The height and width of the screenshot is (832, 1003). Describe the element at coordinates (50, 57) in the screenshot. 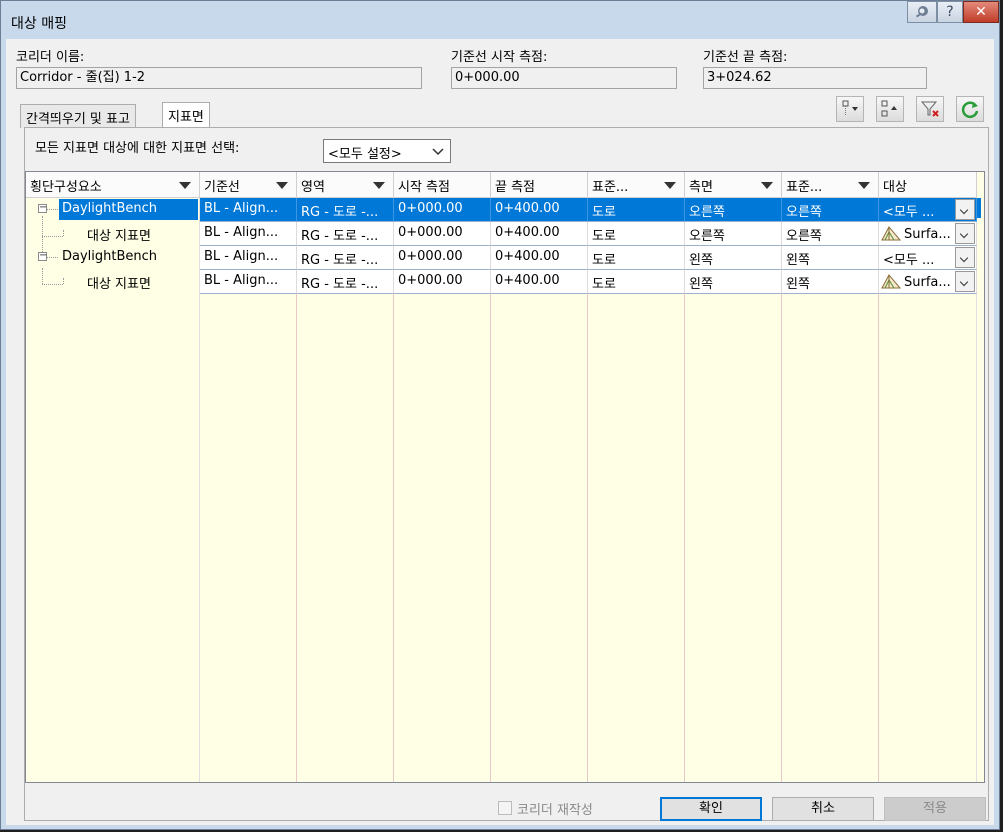

I see `corridor-name-label: 코리더 이름:` at that location.